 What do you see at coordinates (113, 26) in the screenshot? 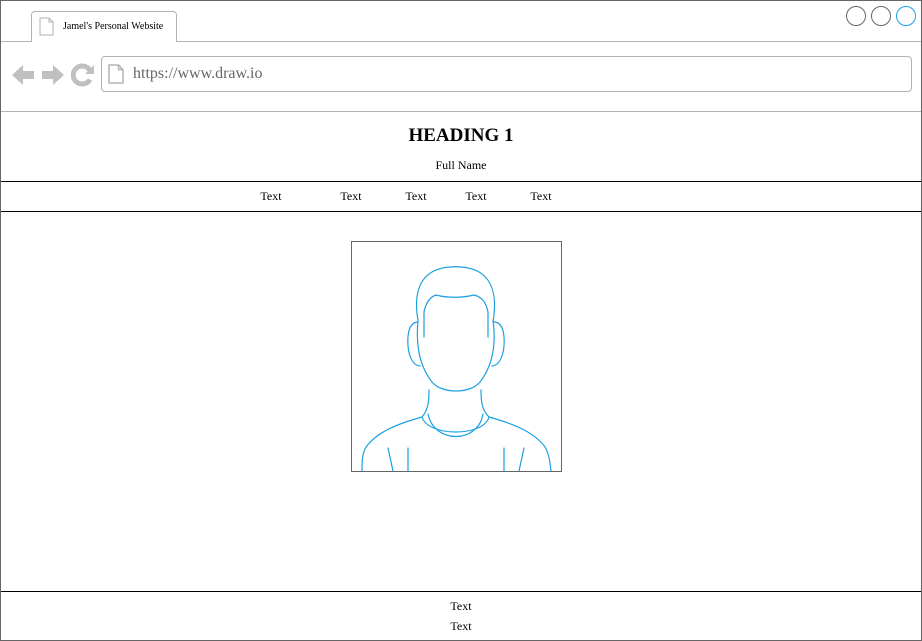
I see `tab-title: Jamel's Personal Website` at bounding box center [113, 26].